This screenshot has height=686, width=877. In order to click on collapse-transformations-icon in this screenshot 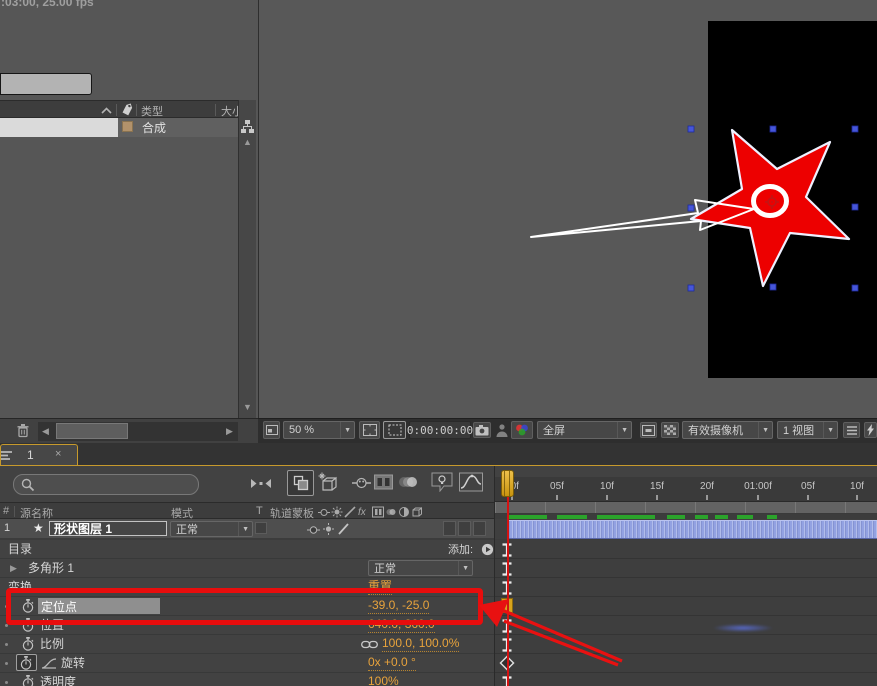, I will do `click(337, 512)`.